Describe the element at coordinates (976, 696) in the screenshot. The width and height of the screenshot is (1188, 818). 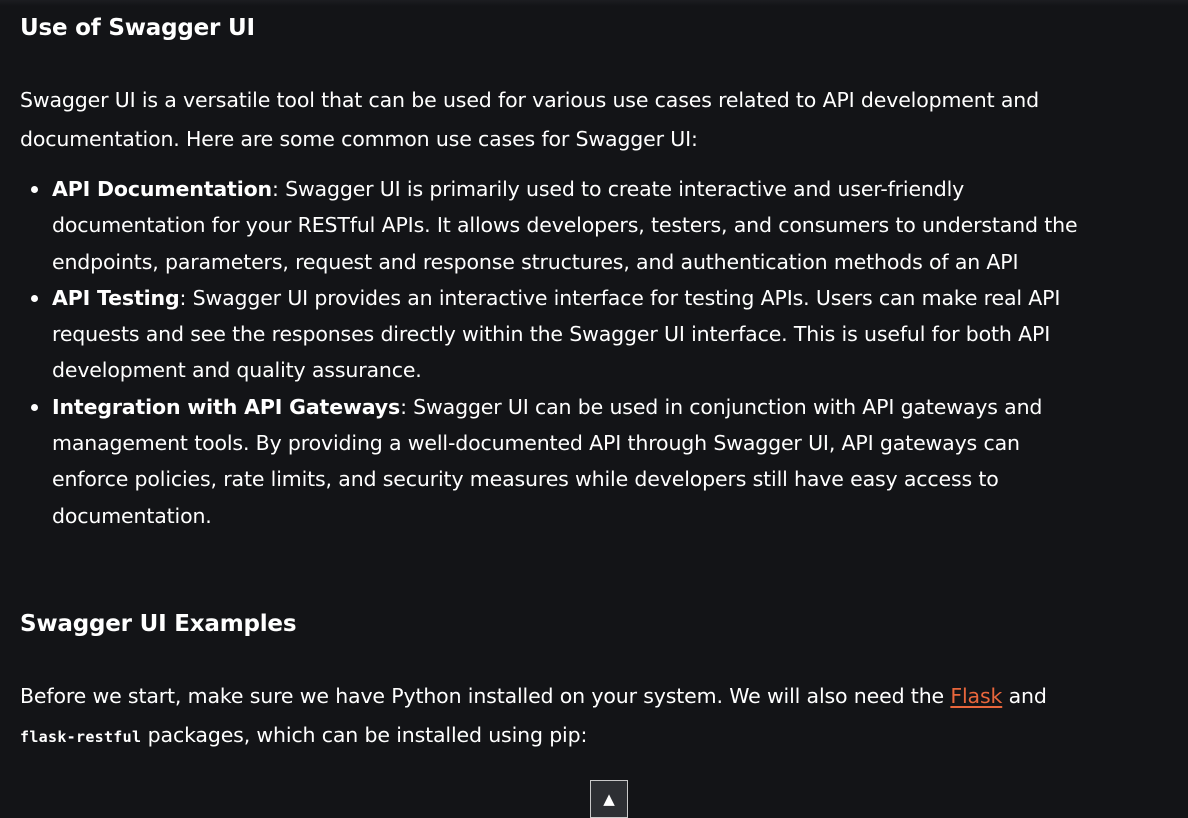
I see `flask-link: Flask` at that location.